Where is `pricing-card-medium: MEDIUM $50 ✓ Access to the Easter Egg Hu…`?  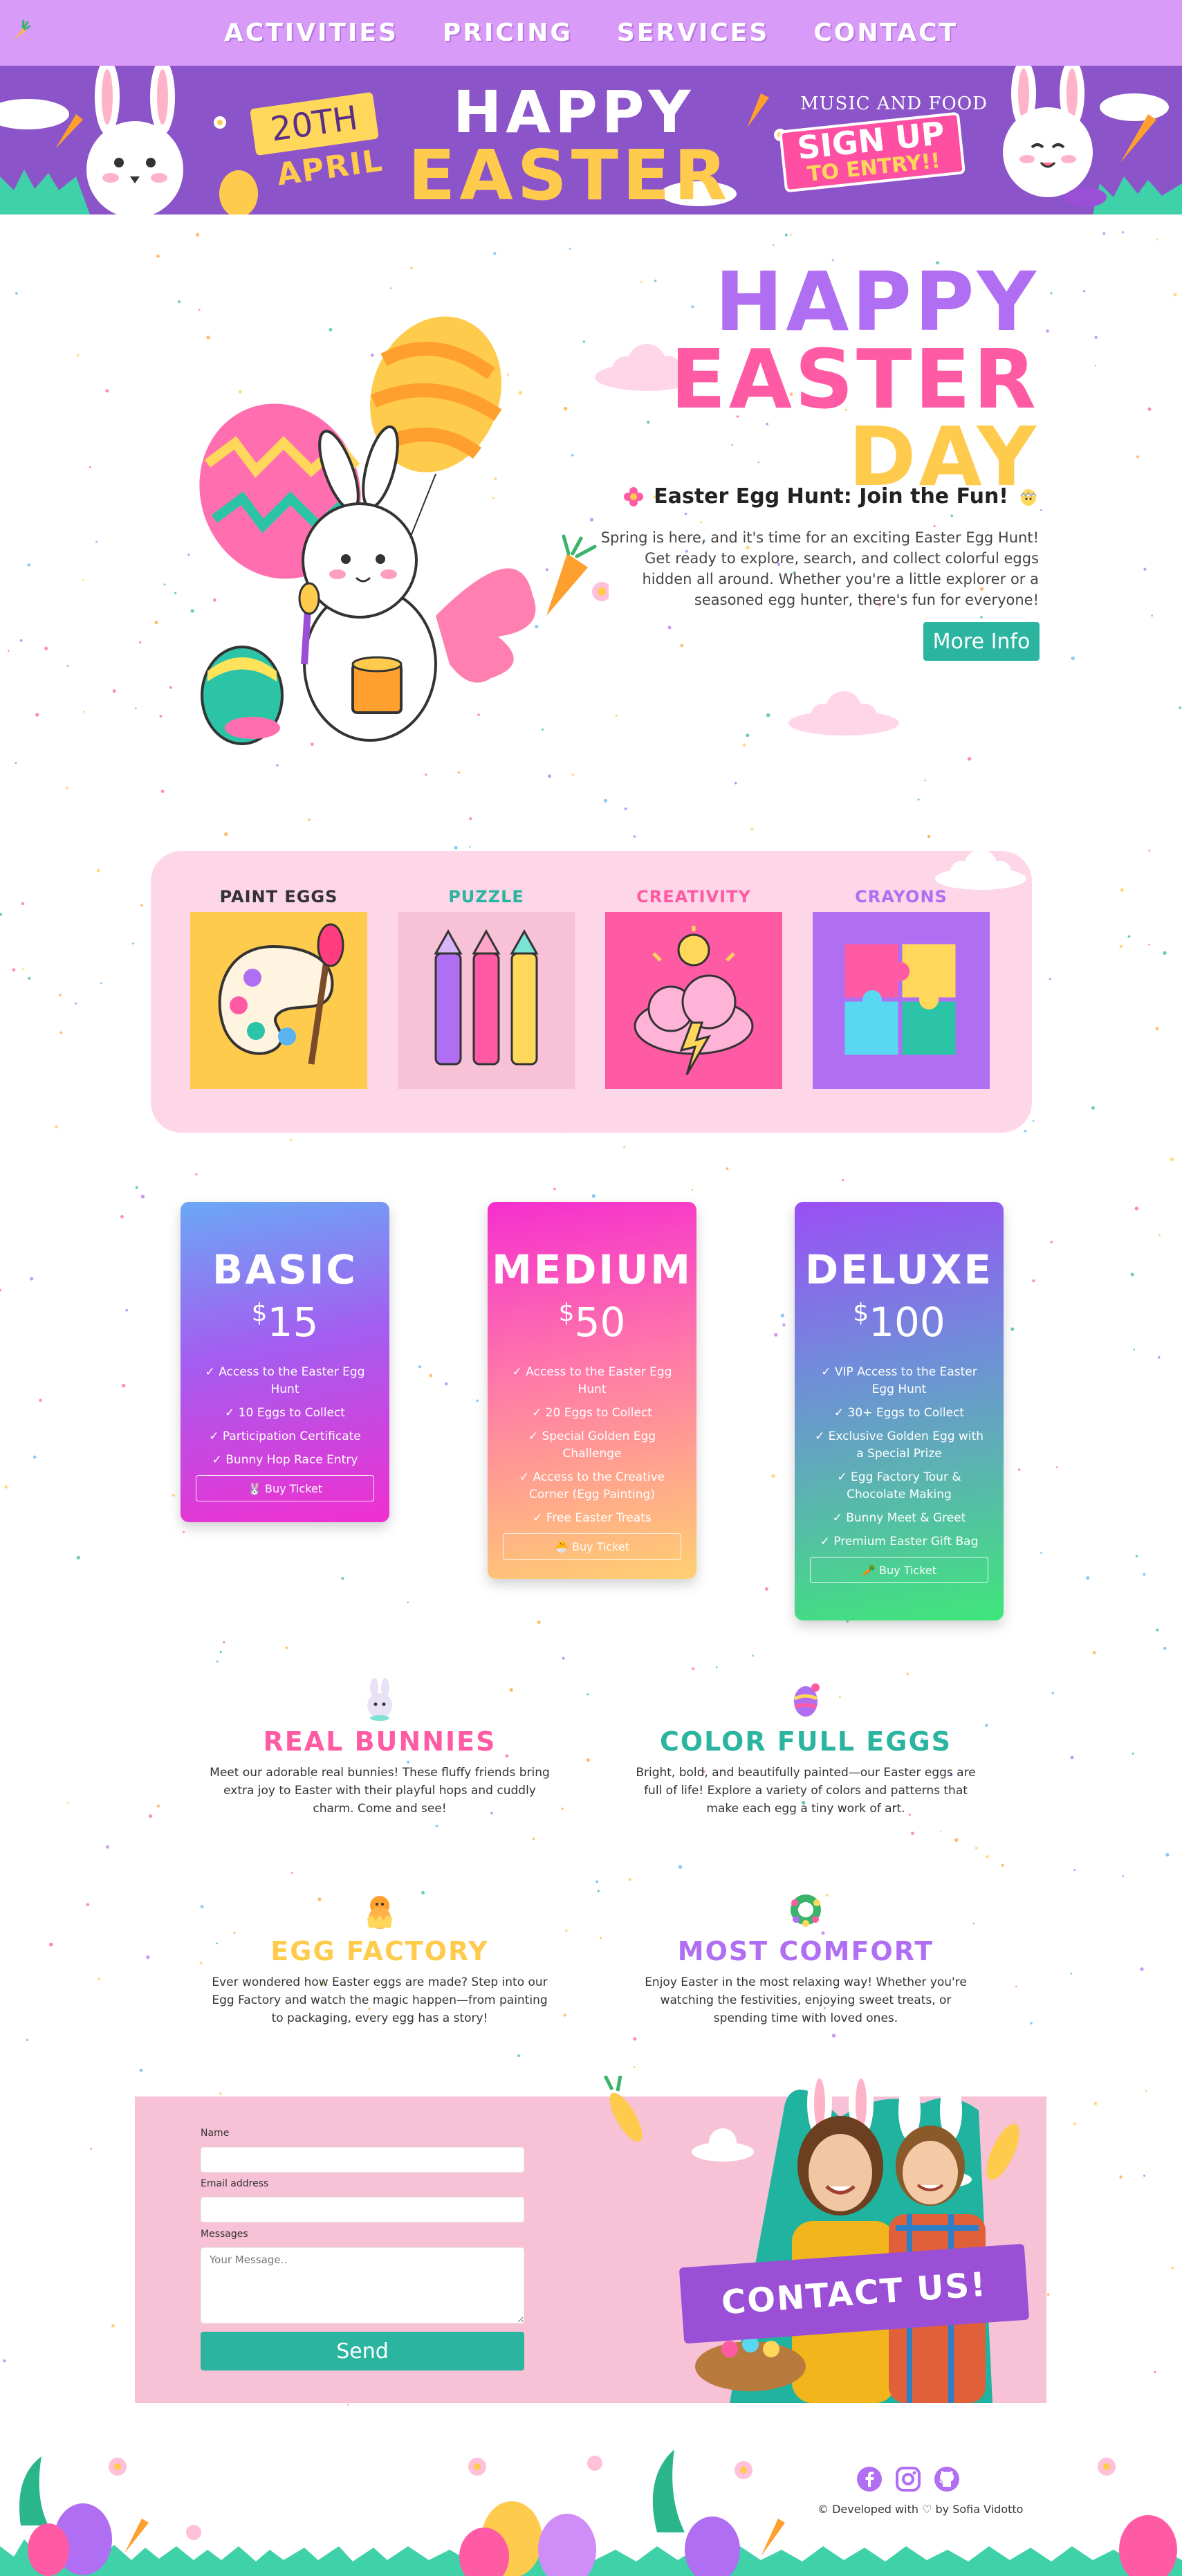 pricing-card-medium: MEDIUM $50 ✓ Access to the Easter Egg Hu… is located at coordinates (592, 1391).